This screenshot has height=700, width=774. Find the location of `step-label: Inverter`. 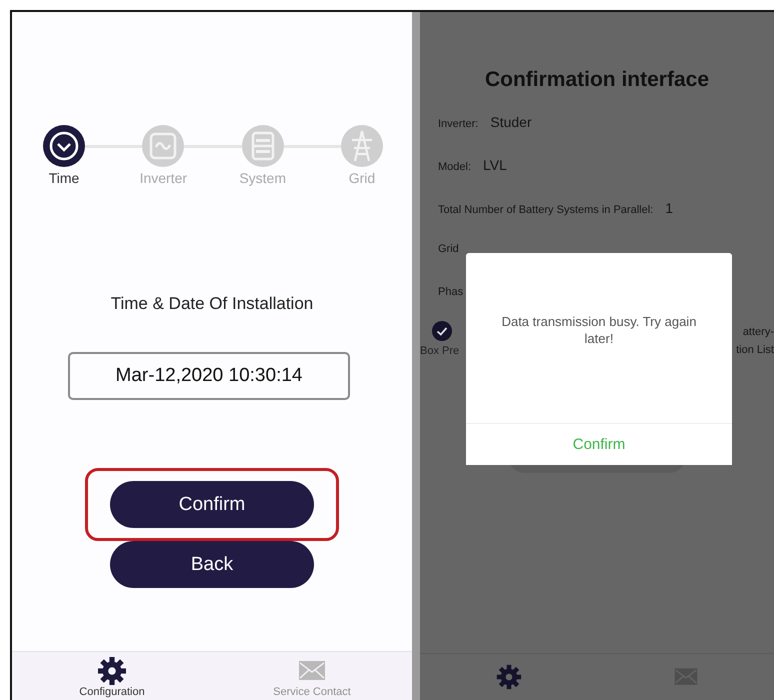

step-label: Inverter is located at coordinates (164, 178).